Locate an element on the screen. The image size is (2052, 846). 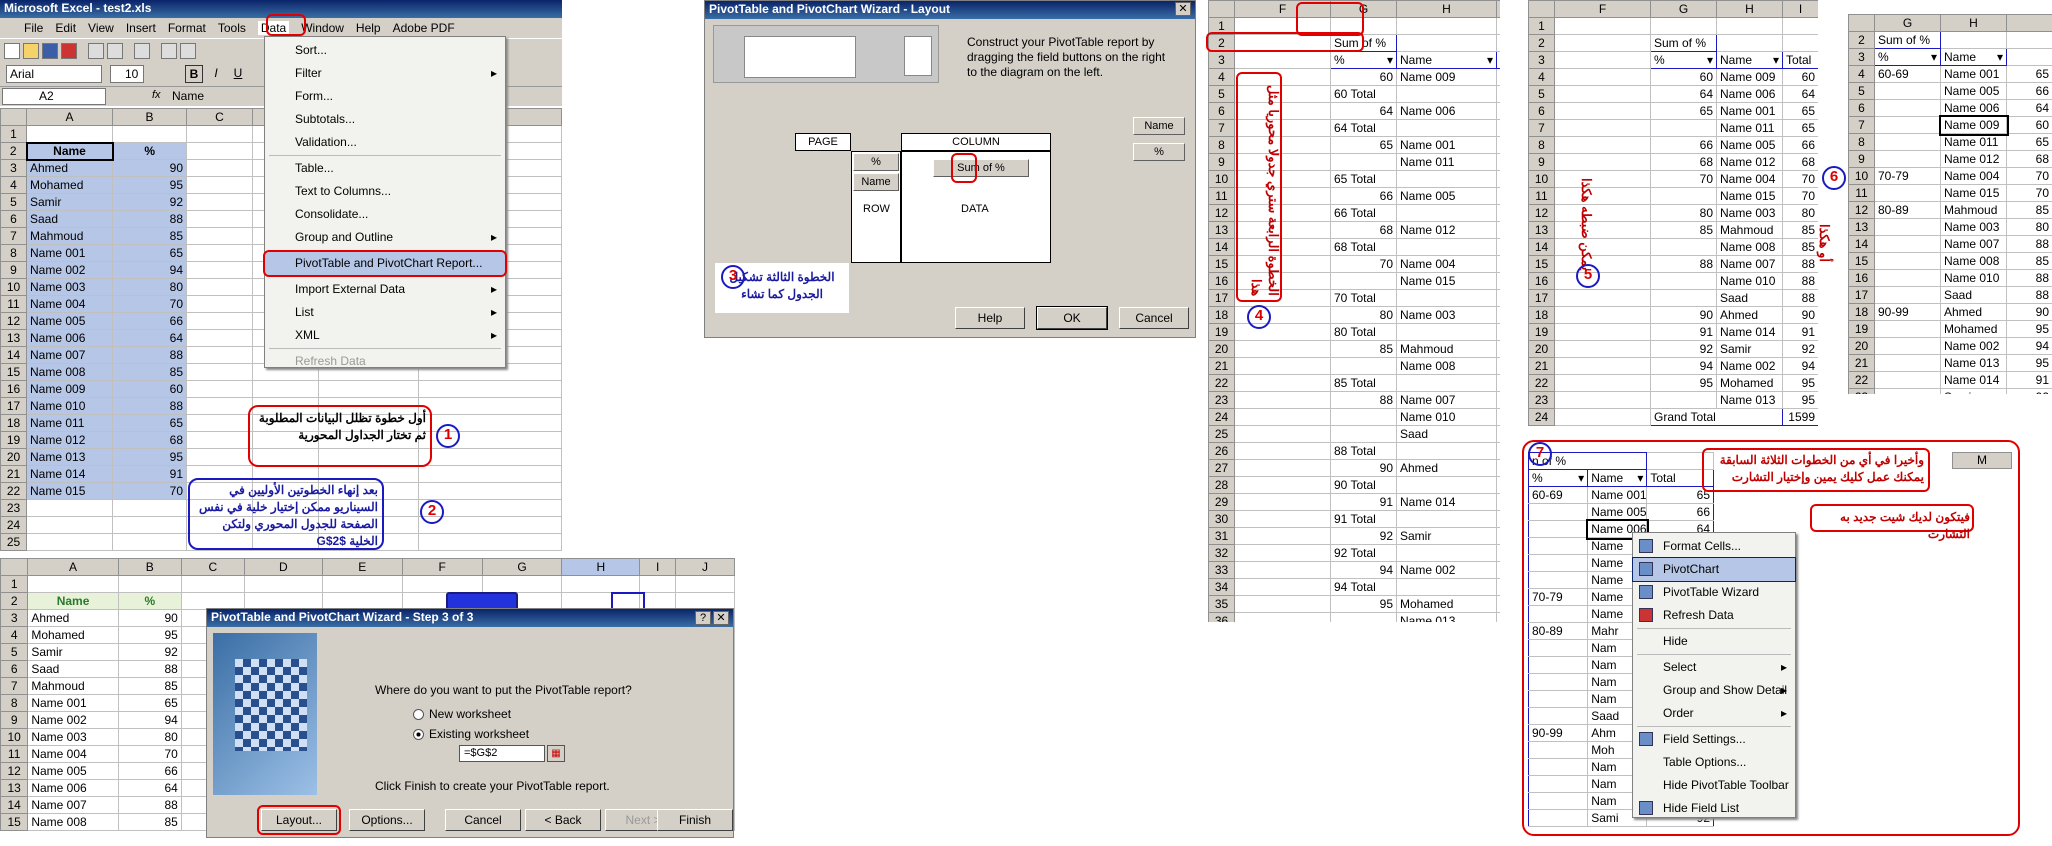
col-header: E is located at coordinates (362, 567).